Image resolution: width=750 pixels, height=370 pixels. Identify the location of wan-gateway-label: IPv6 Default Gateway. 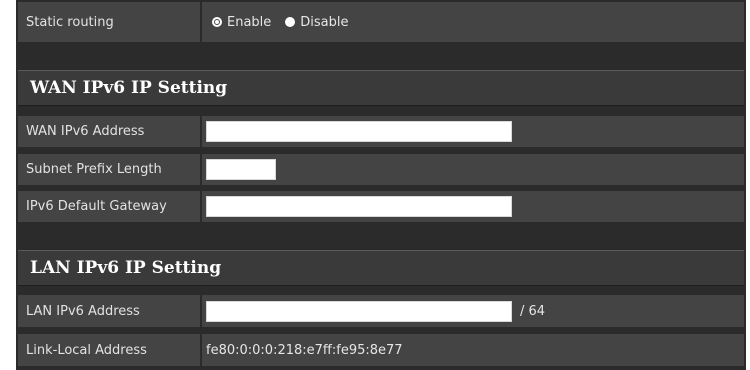
(109, 206).